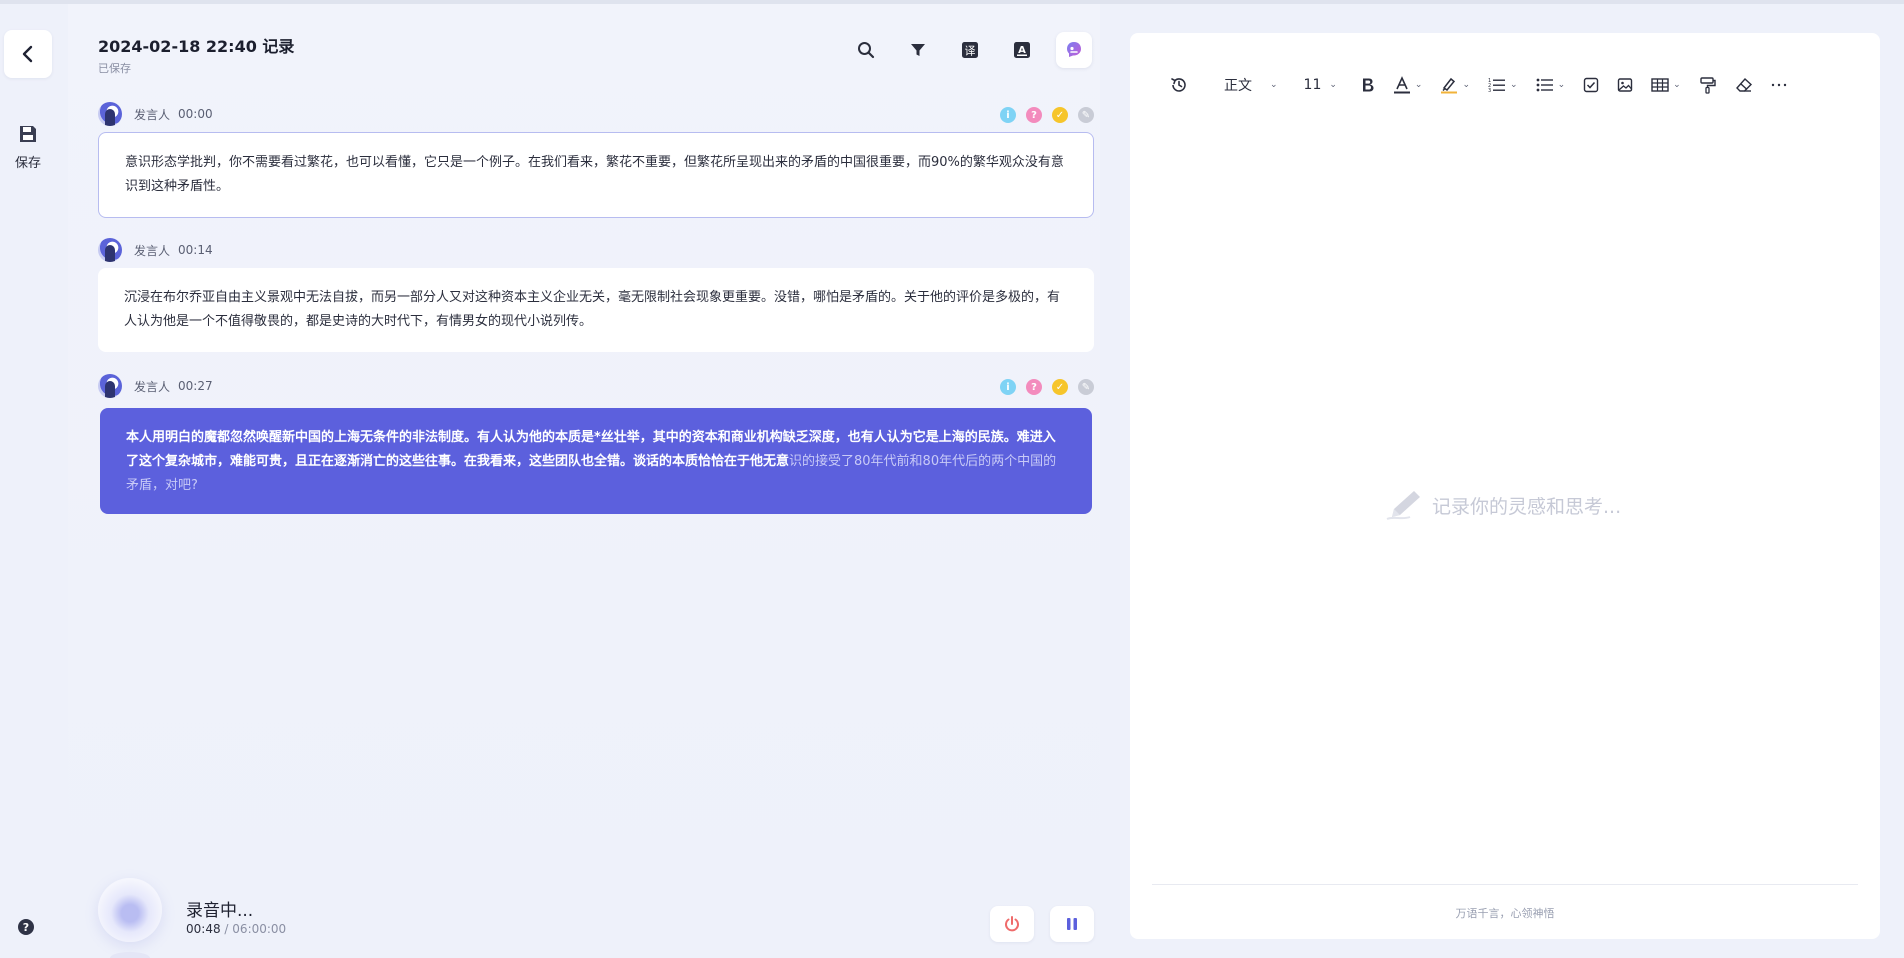 Image resolution: width=1904 pixels, height=958 pixels. I want to click on power-icon, so click(1012, 924).